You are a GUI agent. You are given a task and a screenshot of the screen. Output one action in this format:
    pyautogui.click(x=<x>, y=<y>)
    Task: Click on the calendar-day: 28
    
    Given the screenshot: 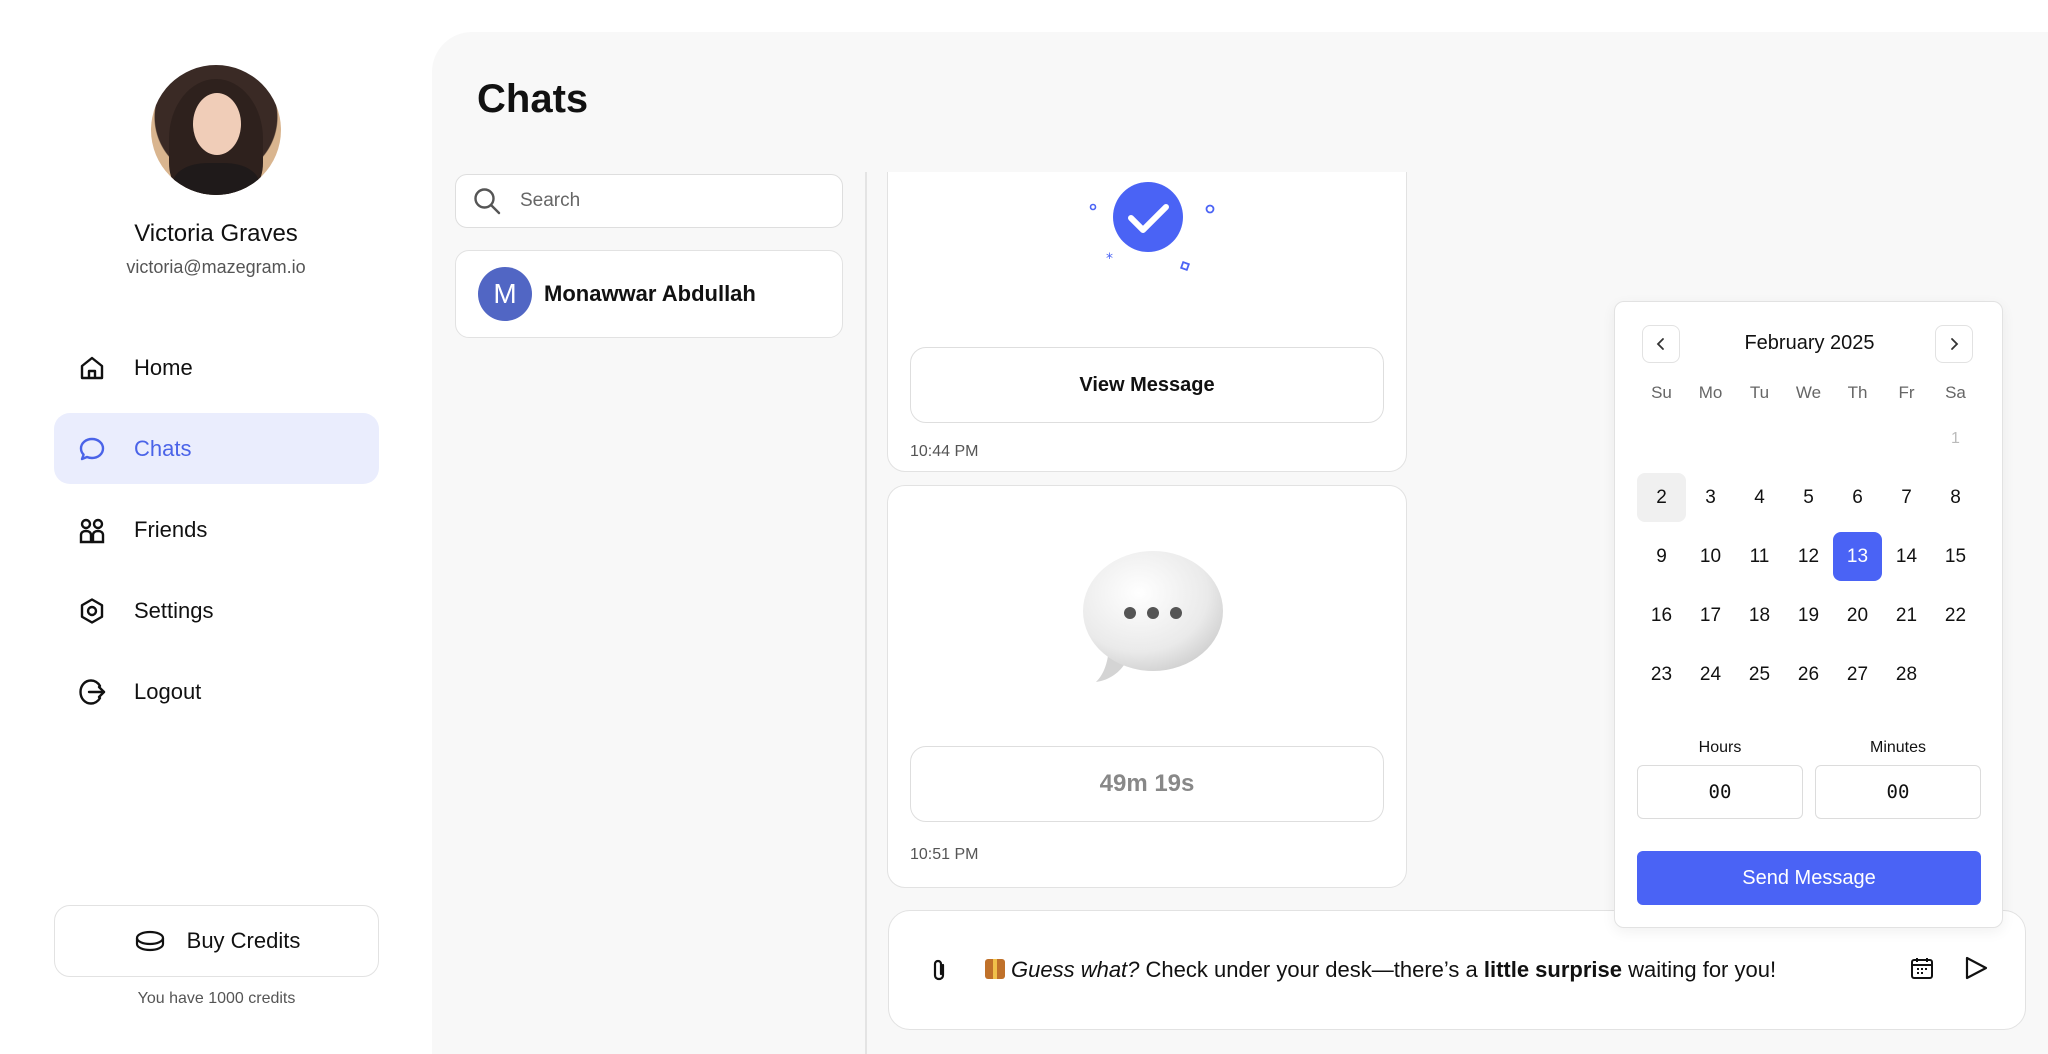 What is the action you would take?
    pyautogui.click(x=1906, y=674)
    